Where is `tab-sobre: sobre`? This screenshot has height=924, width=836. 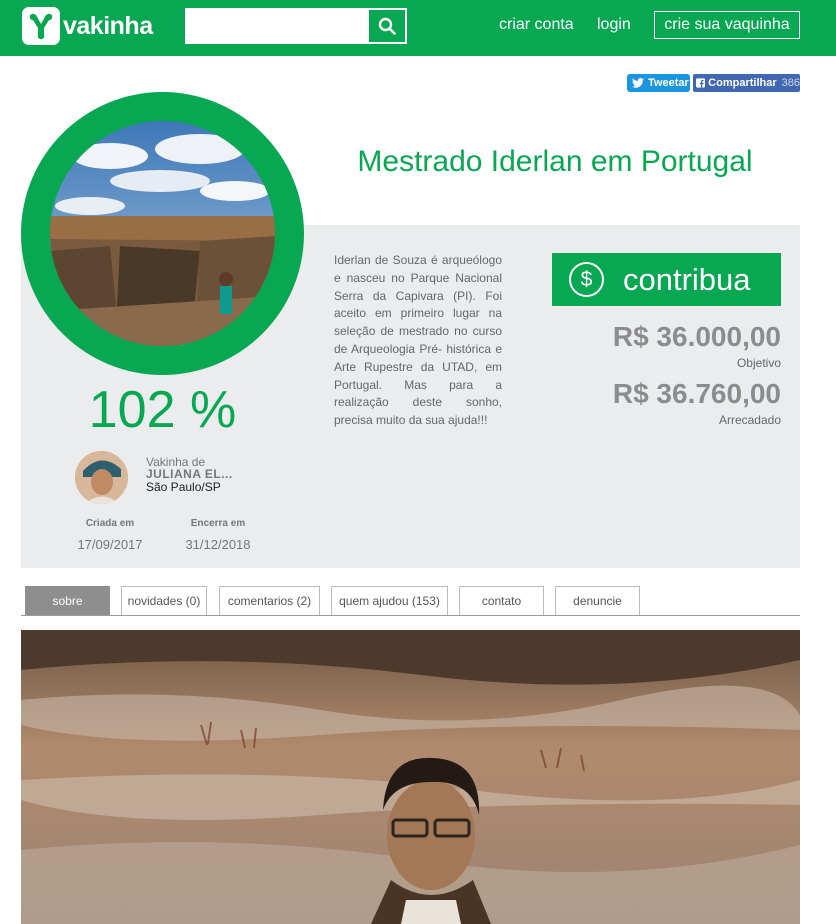 tab-sobre: sobre is located at coordinates (67, 600).